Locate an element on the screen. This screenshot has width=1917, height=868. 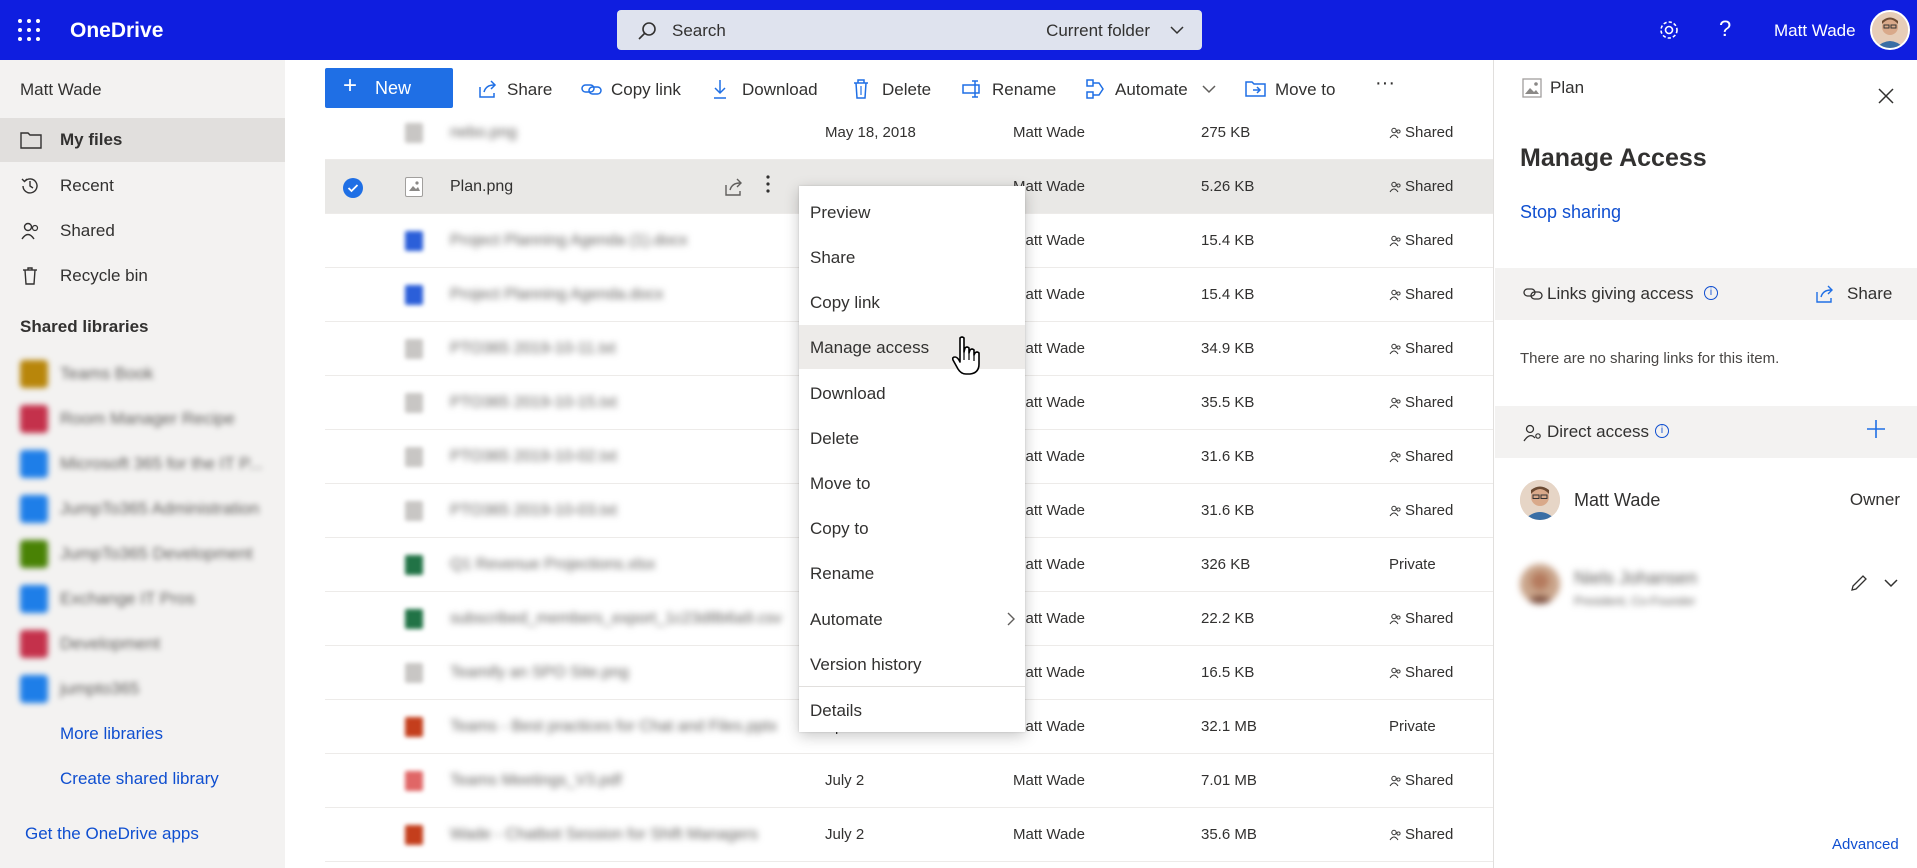
menu-item-automate: Automate is located at coordinates (912, 619).